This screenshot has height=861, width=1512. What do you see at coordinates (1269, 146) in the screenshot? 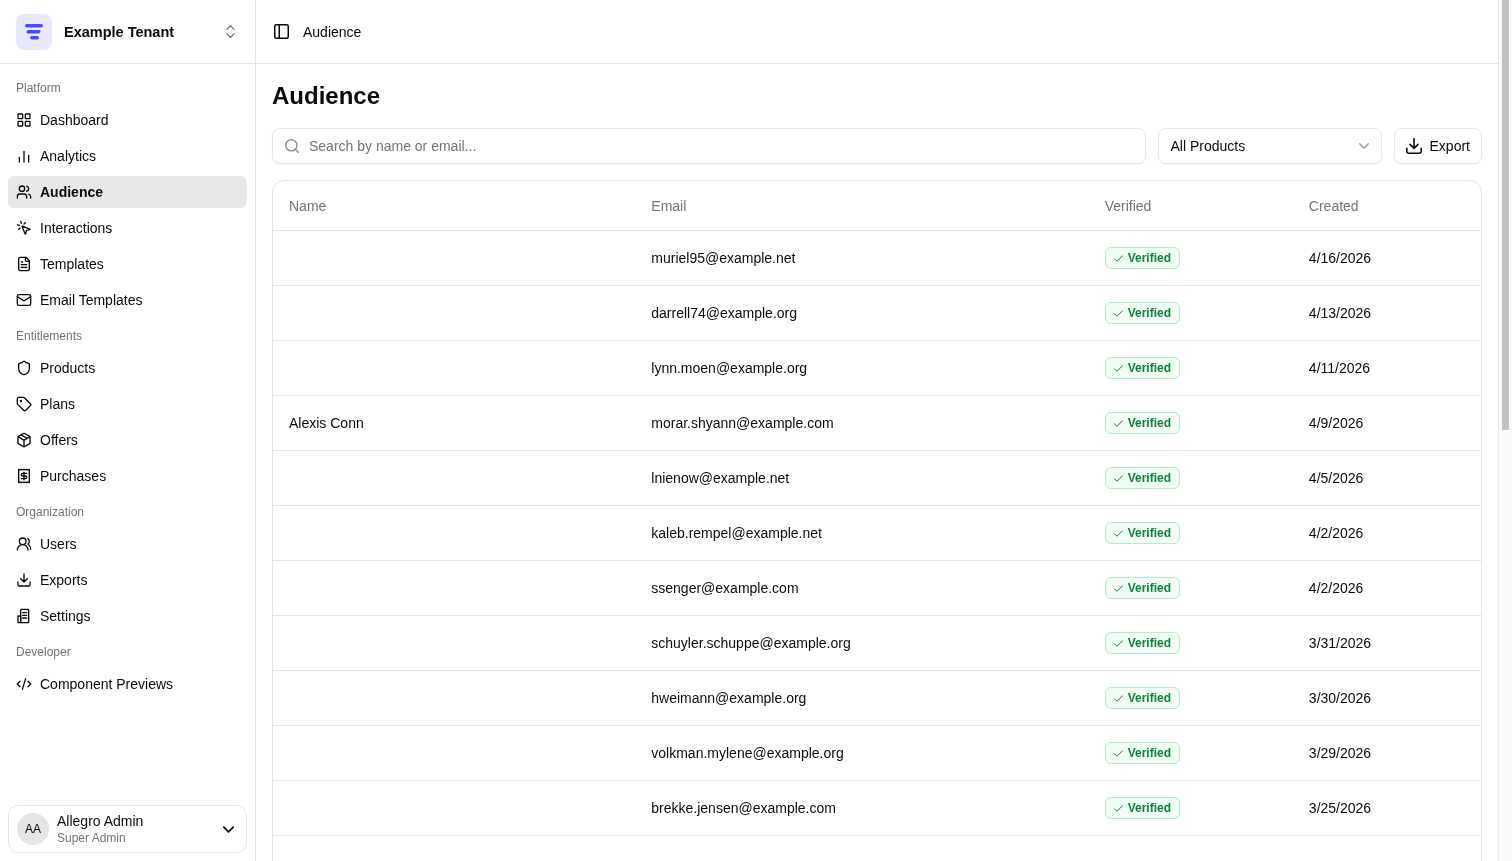
I see `product-filter-dropdown: All Products` at bounding box center [1269, 146].